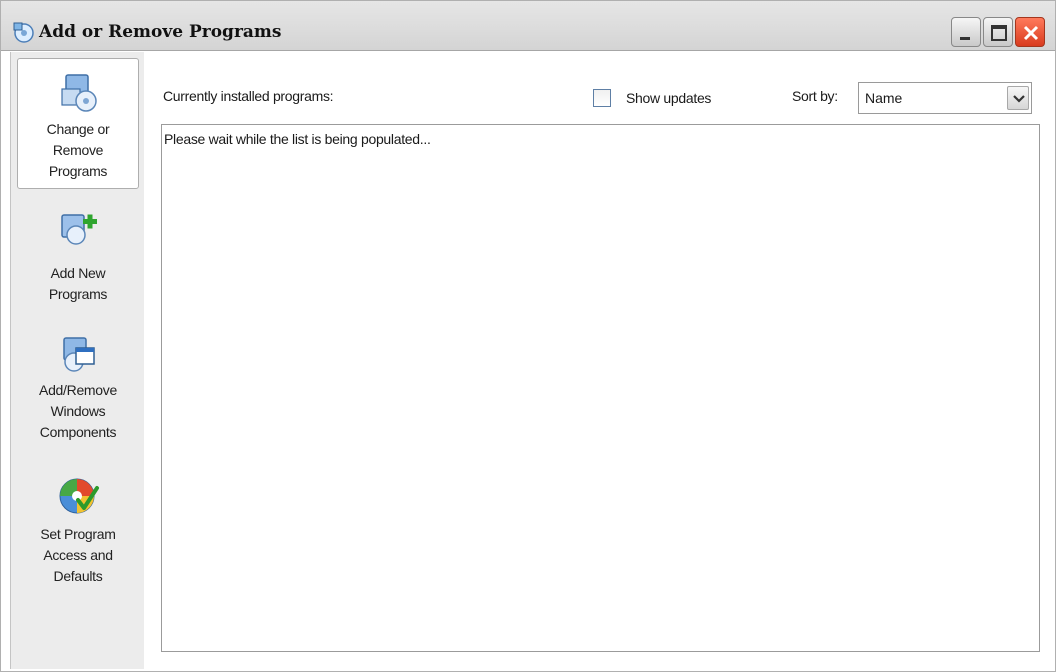  What do you see at coordinates (78, 262) in the screenshot?
I see `sidebar-item-add-new-programs: Add New Programs` at bounding box center [78, 262].